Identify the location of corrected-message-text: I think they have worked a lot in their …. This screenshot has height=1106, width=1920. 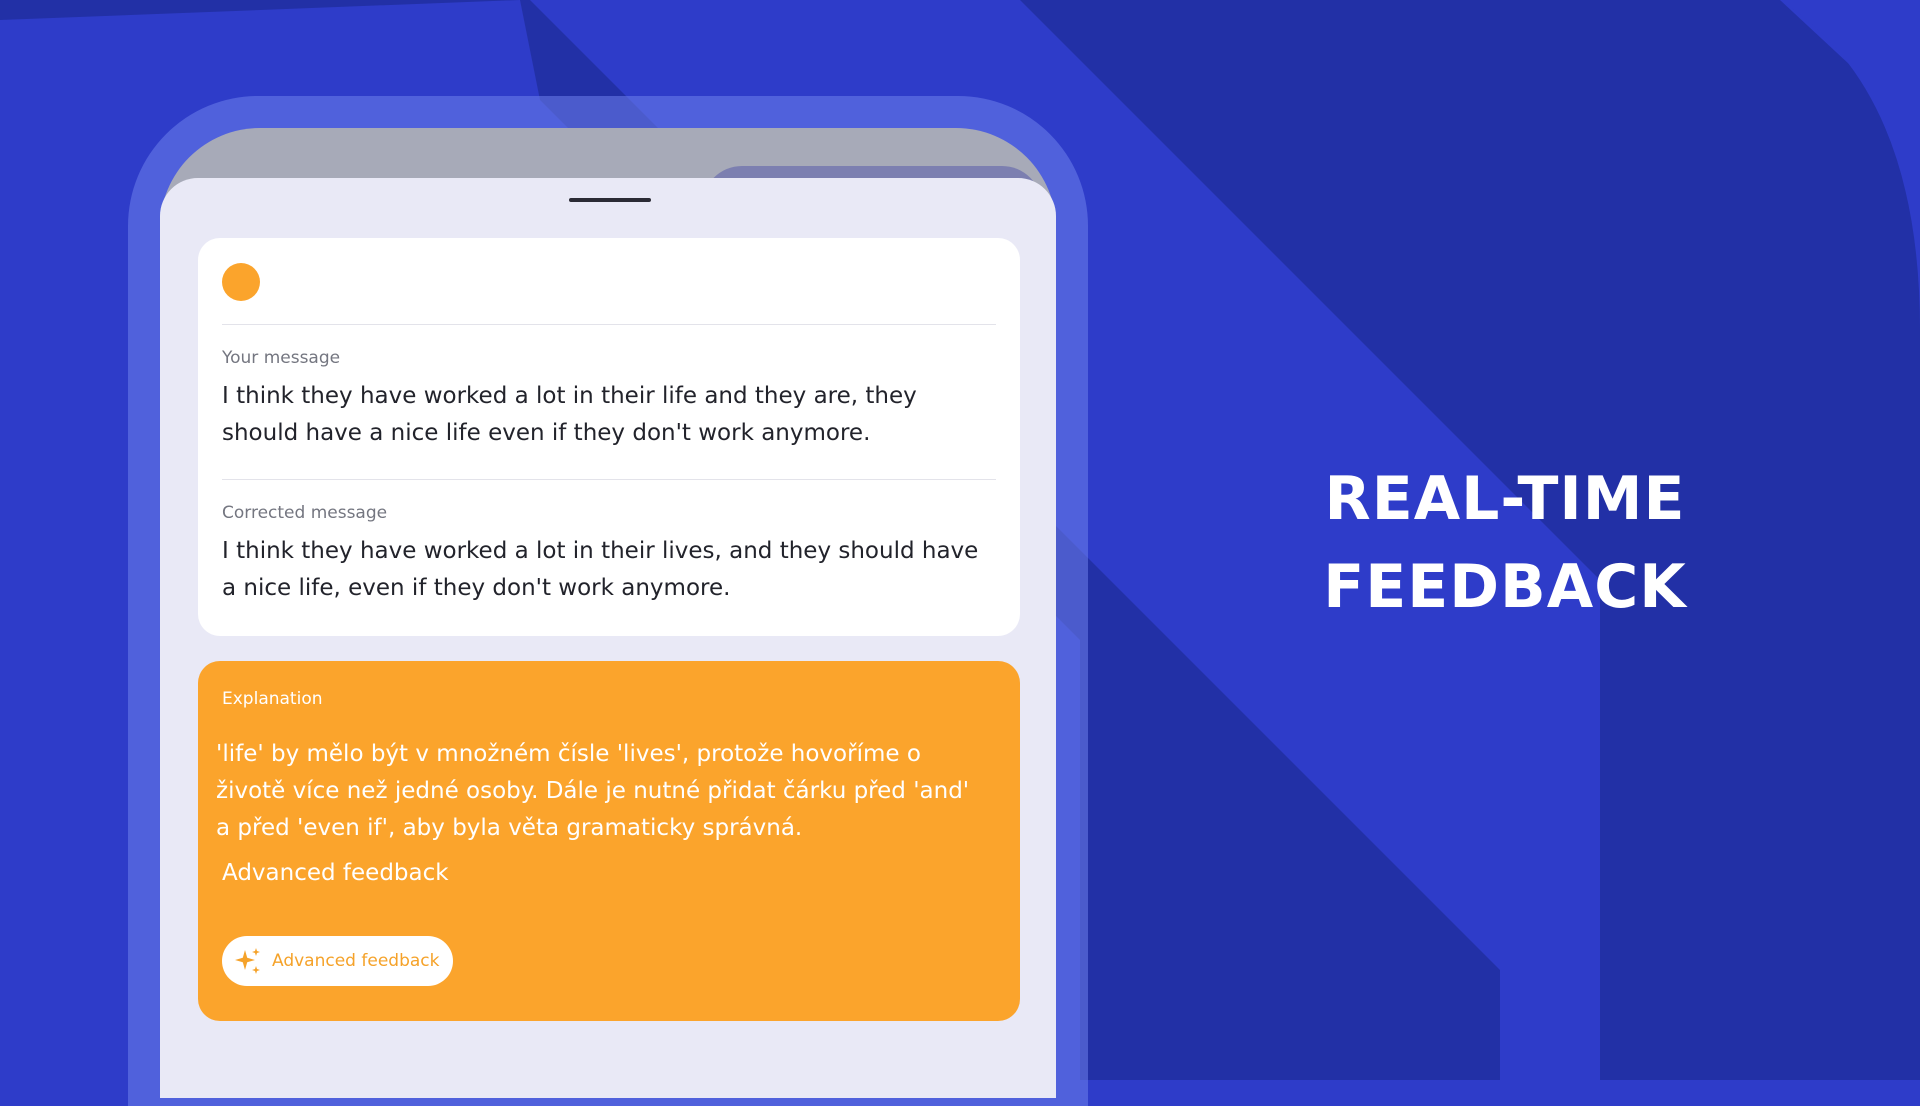
(600, 569).